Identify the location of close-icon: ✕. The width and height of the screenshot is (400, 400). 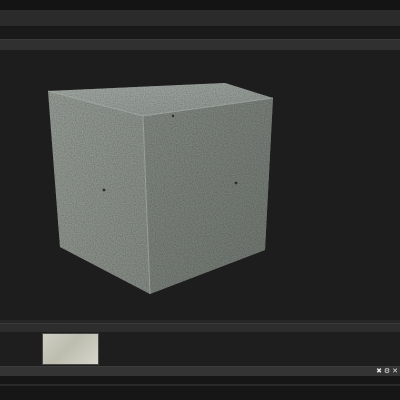
(395, 371).